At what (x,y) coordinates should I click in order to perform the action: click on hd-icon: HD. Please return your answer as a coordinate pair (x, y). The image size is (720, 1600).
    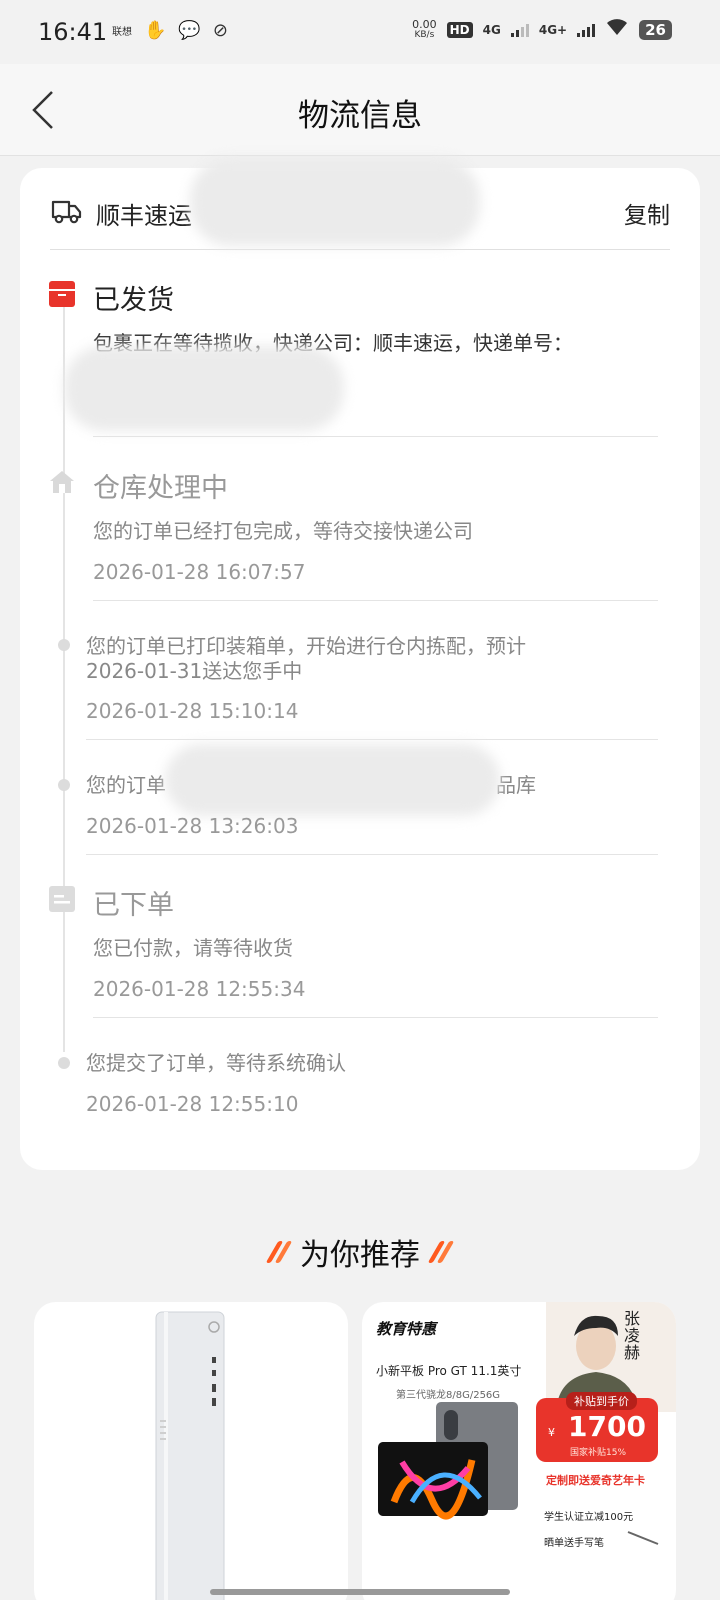
    Looking at the image, I should click on (459, 29).